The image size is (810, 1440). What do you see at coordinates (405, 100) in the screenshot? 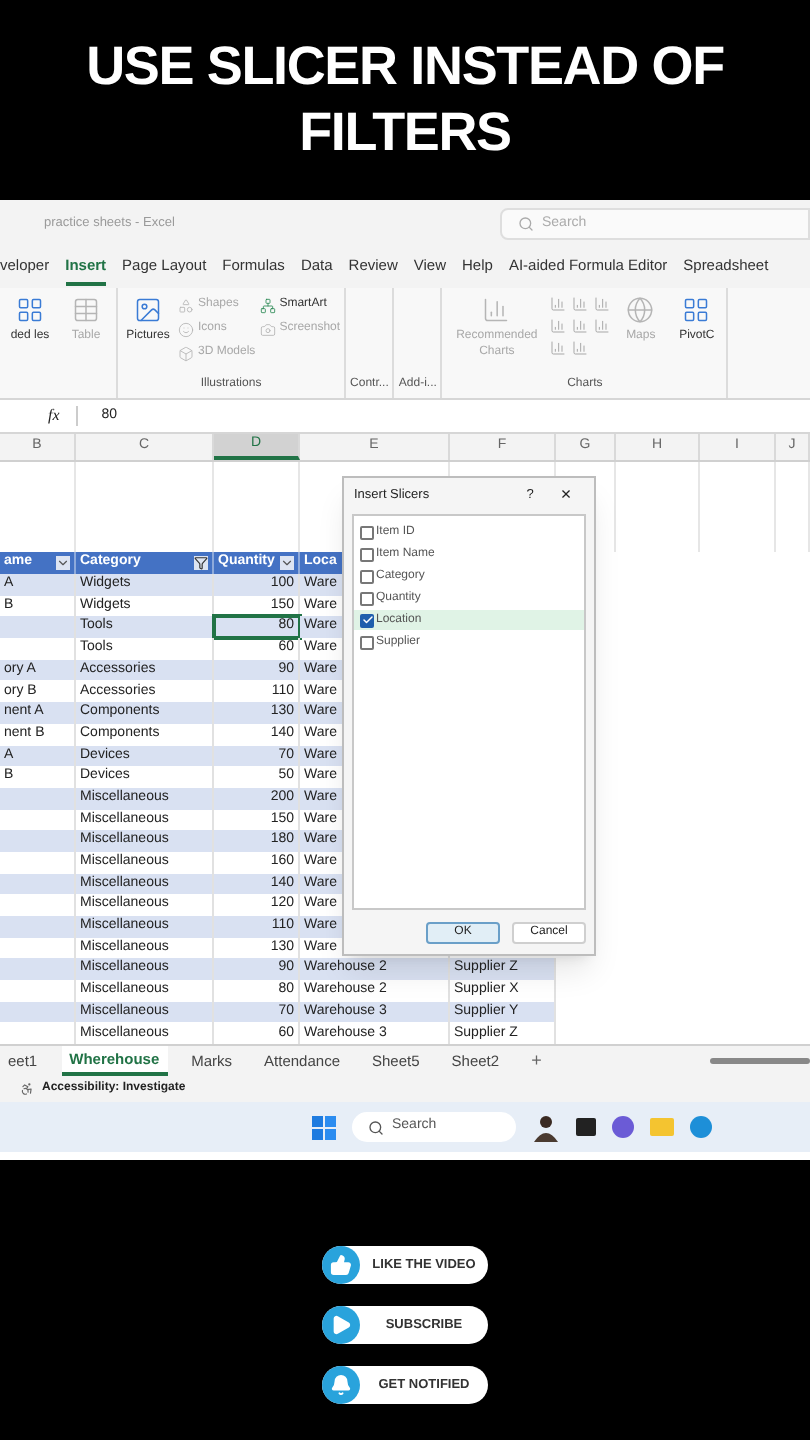
I see `headline: USE SLICER INSTEAD OF FILTERS` at bounding box center [405, 100].